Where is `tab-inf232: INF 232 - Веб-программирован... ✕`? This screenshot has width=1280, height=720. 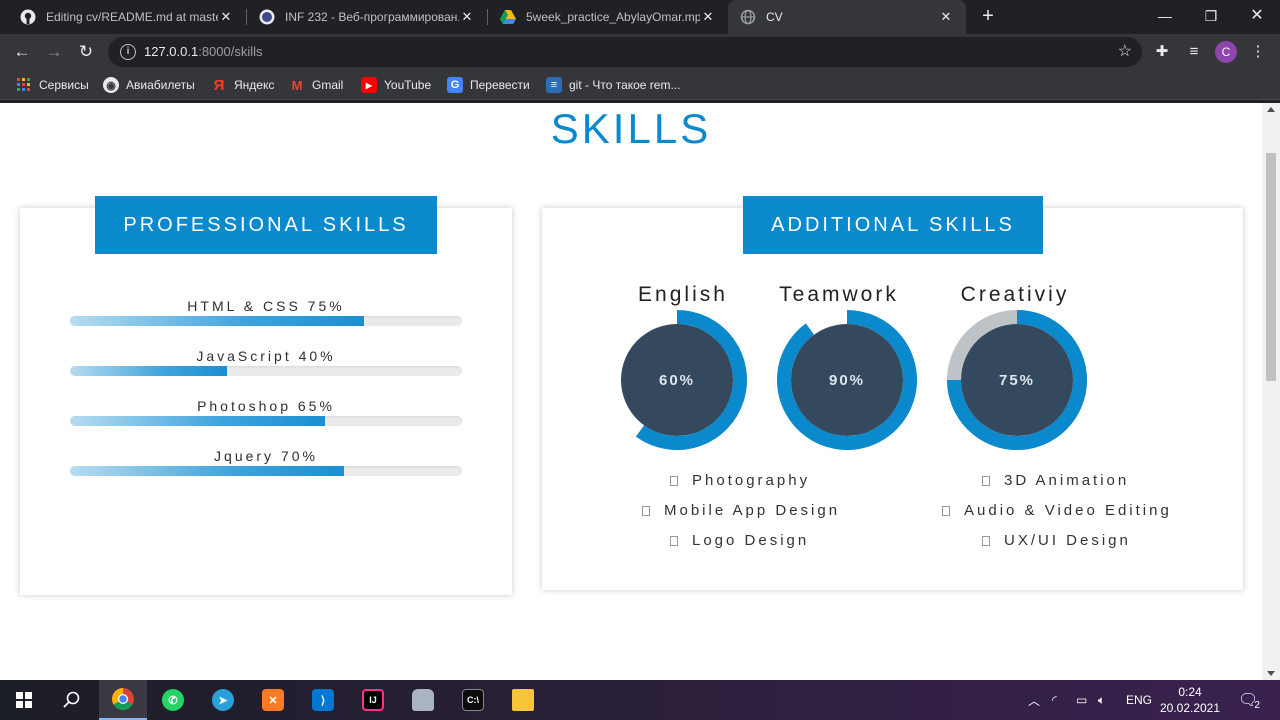
tab-inf232: INF 232 - Веб-программирован... ✕ is located at coordinates (367, 17).